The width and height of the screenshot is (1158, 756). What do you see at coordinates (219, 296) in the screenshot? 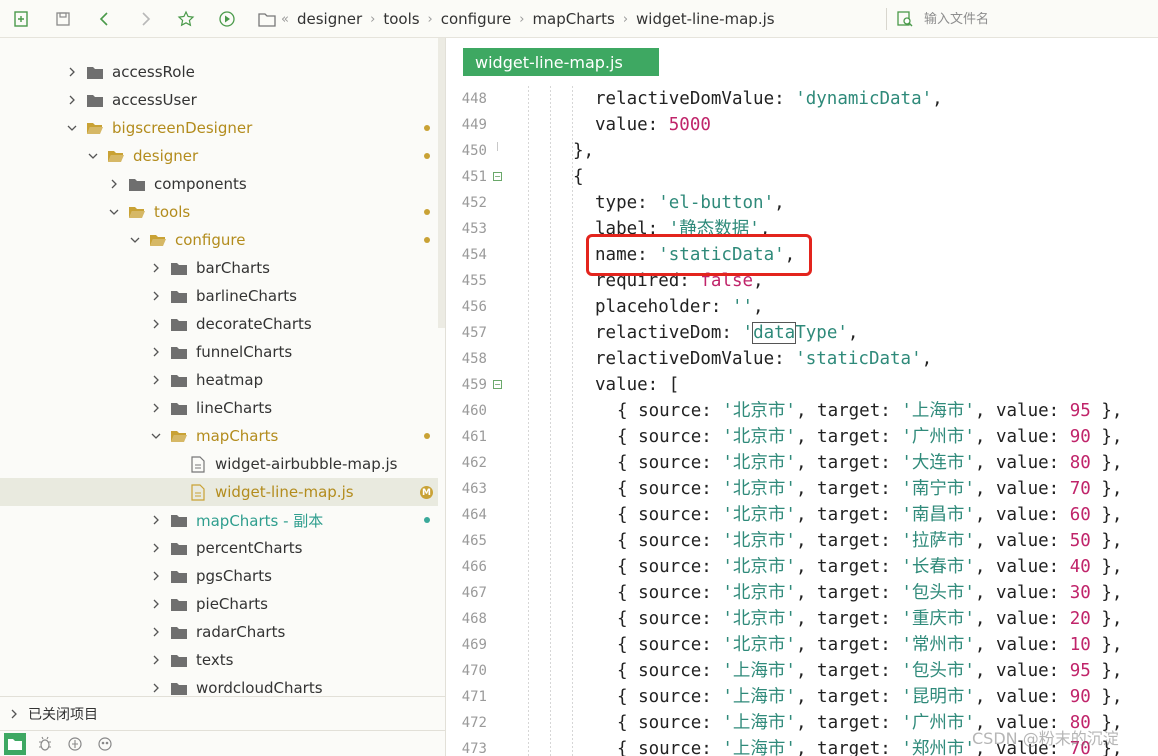
I see `tree-folder-item: barlineCharts` at bounding box center [219, 296].